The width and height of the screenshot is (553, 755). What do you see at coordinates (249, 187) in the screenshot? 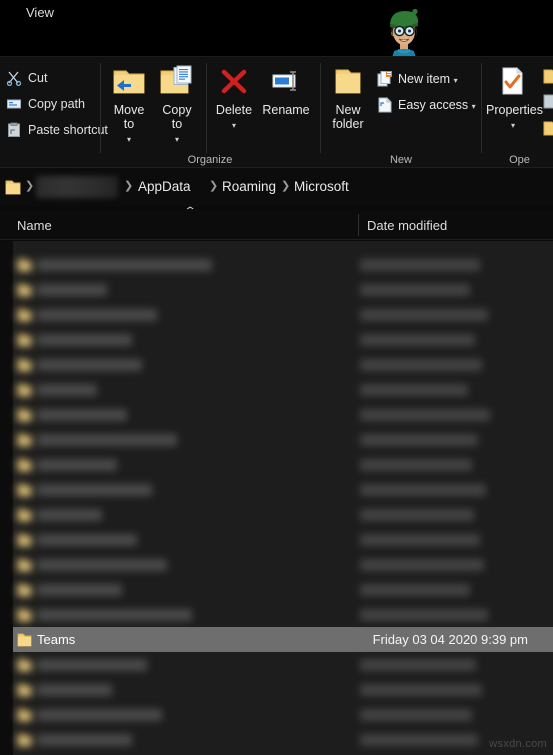
I see `breadcrumb-roaming: Roaming` at bounding box center [249, 187].